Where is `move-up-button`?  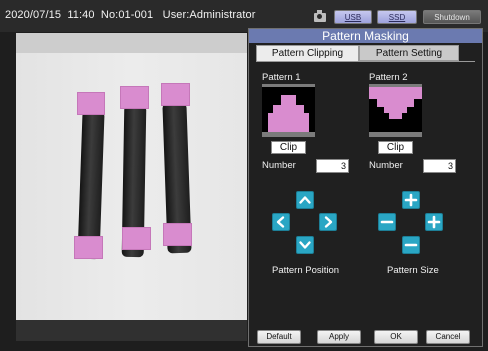
move-up-button is located at coordinates (305, 200).